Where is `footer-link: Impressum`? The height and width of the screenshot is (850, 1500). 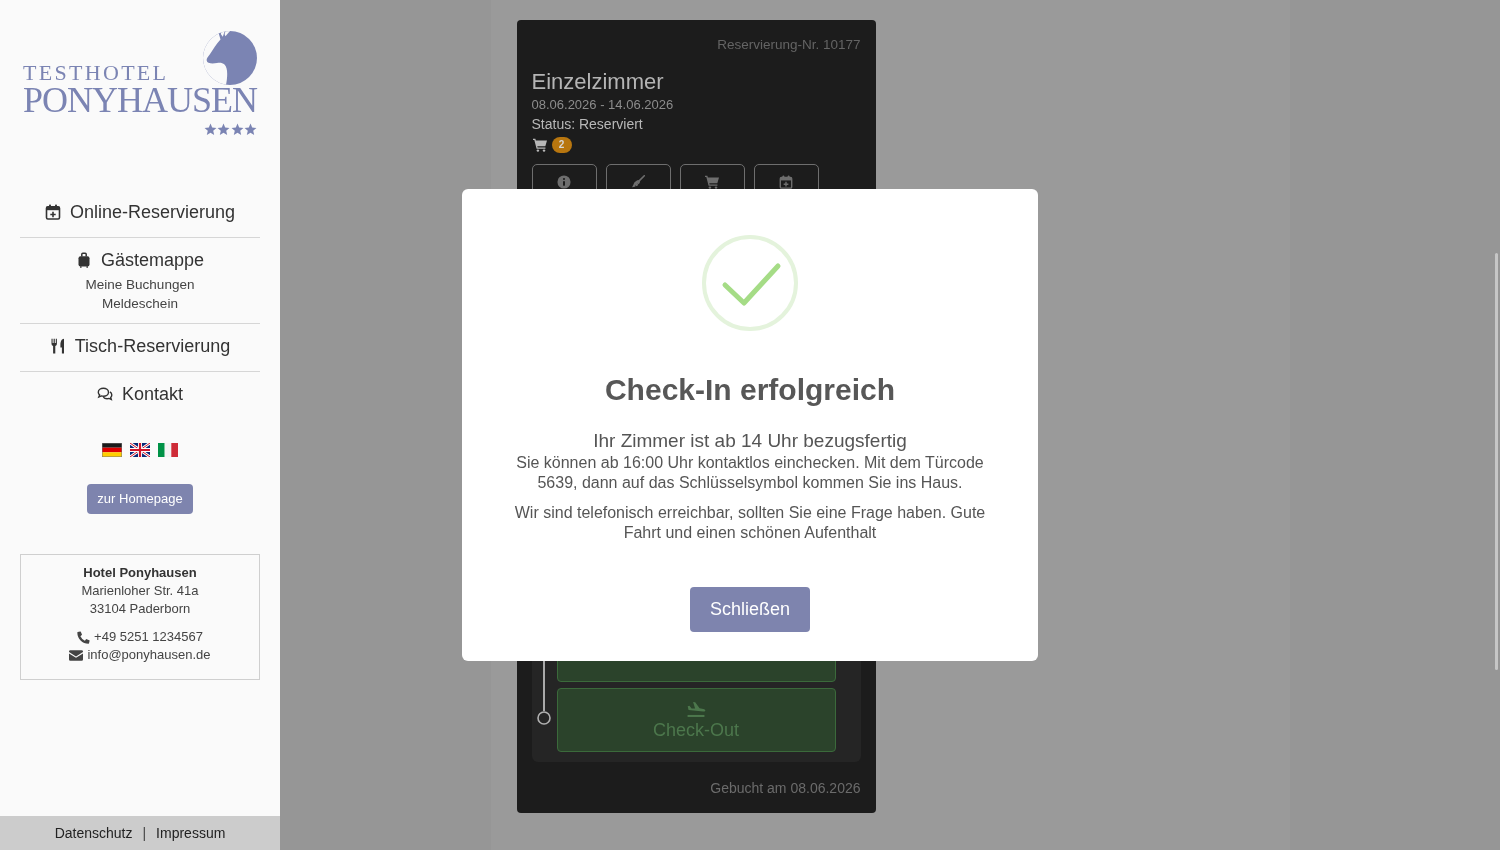
footer-link: Impressum is located at coordinates (191, 833).